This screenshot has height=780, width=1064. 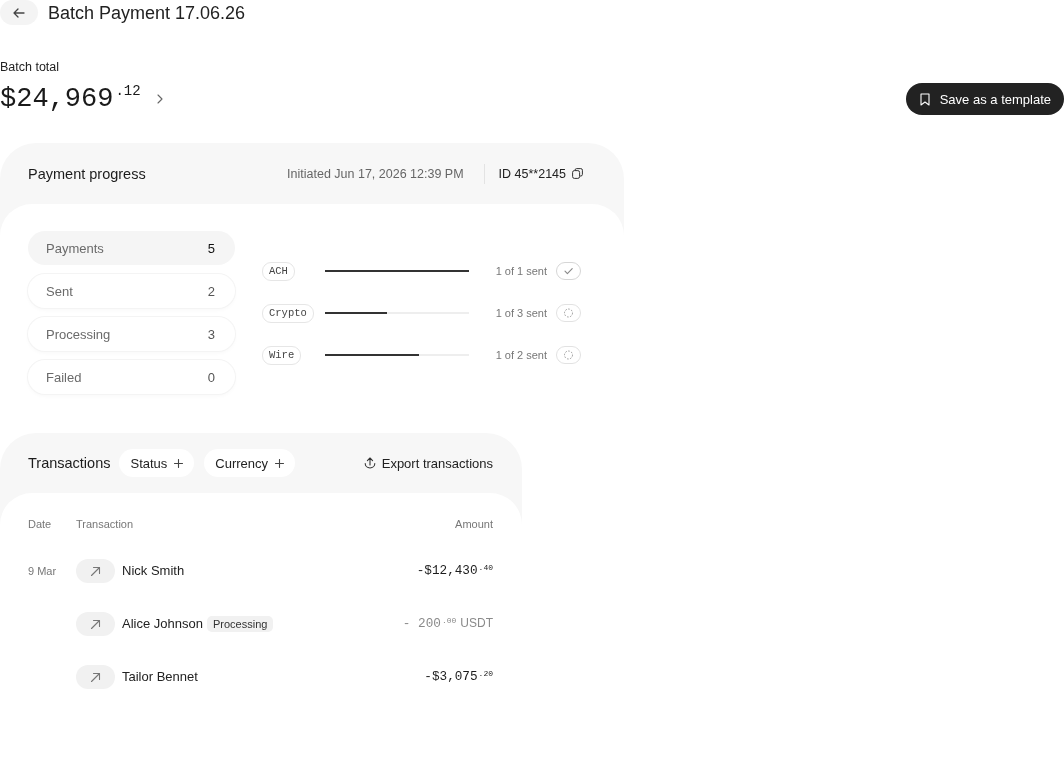 I want to click on status-badge: Processing, so click(x=240, y=623).